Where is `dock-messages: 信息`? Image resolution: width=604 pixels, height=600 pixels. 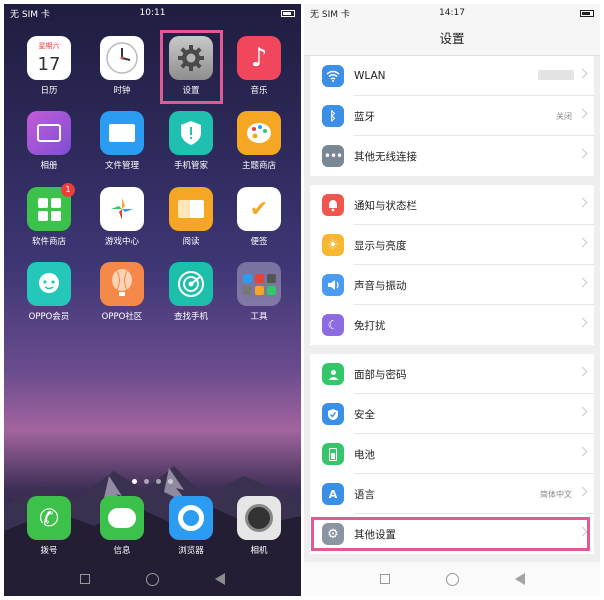 dock-messages: 信息 is located at coordinates (122, 526).